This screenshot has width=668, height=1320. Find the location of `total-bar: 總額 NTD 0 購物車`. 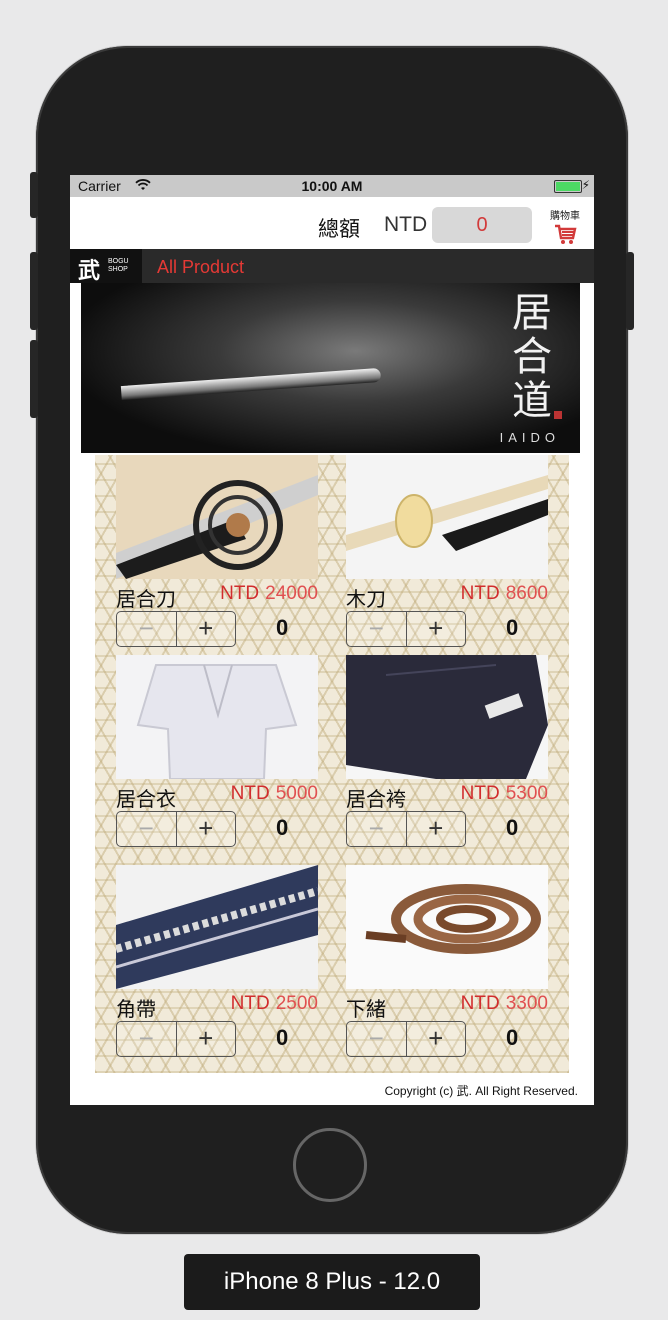

total-bar: 總額 NTD 0 購物車 is located at coordinates (332, 223).